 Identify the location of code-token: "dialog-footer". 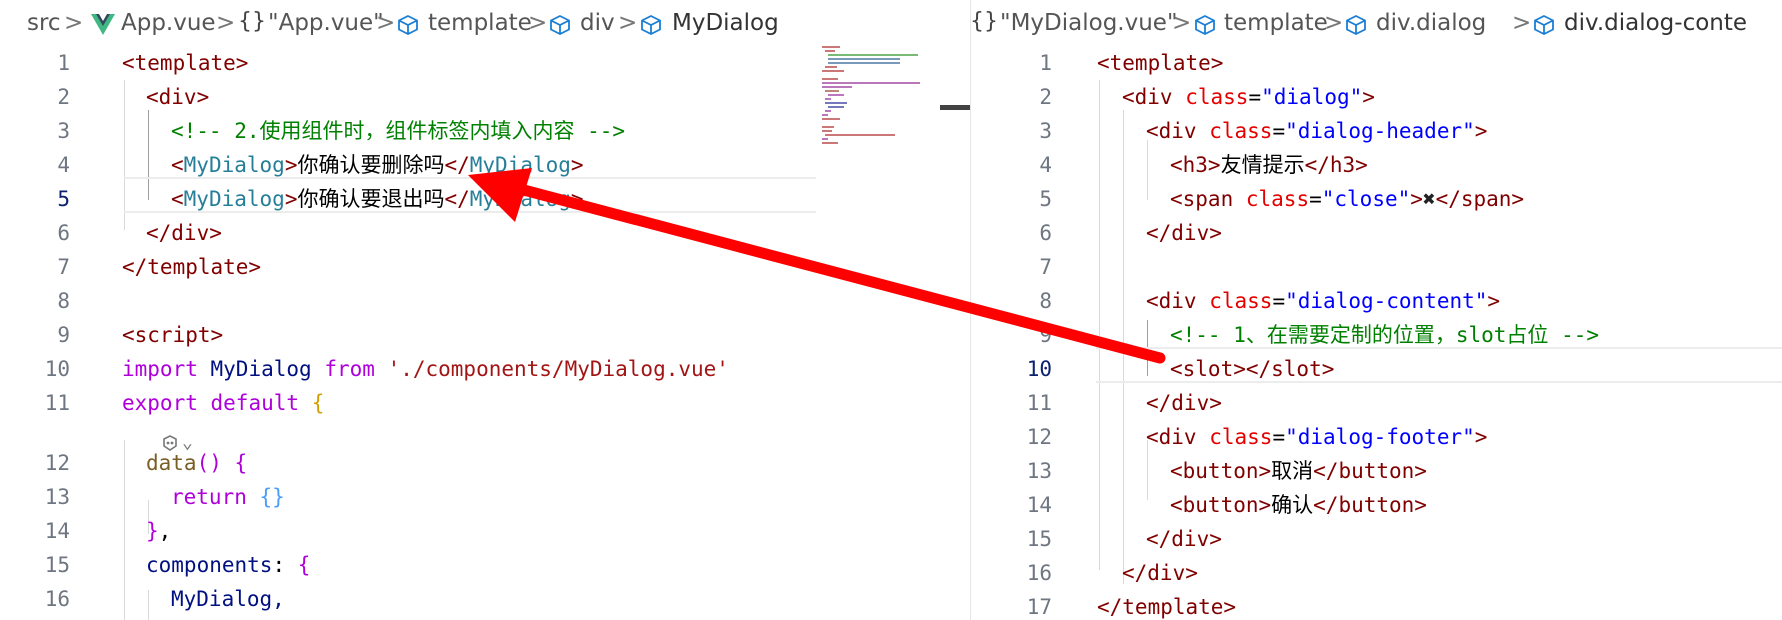
(1380, 437).